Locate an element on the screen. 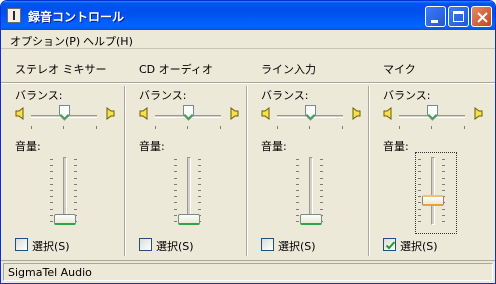  panel-title: マイク is located at coordinates (399, 69).